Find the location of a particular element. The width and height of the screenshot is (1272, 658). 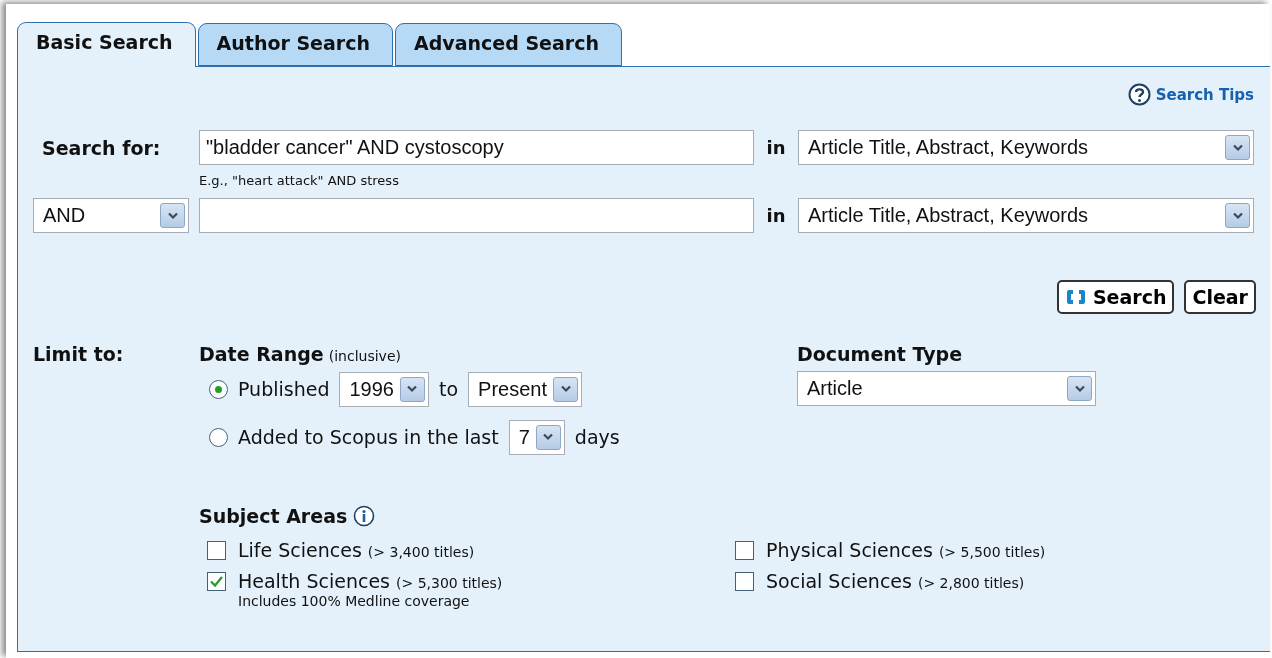

dropdown: Article is located at coordinates (946, 388).